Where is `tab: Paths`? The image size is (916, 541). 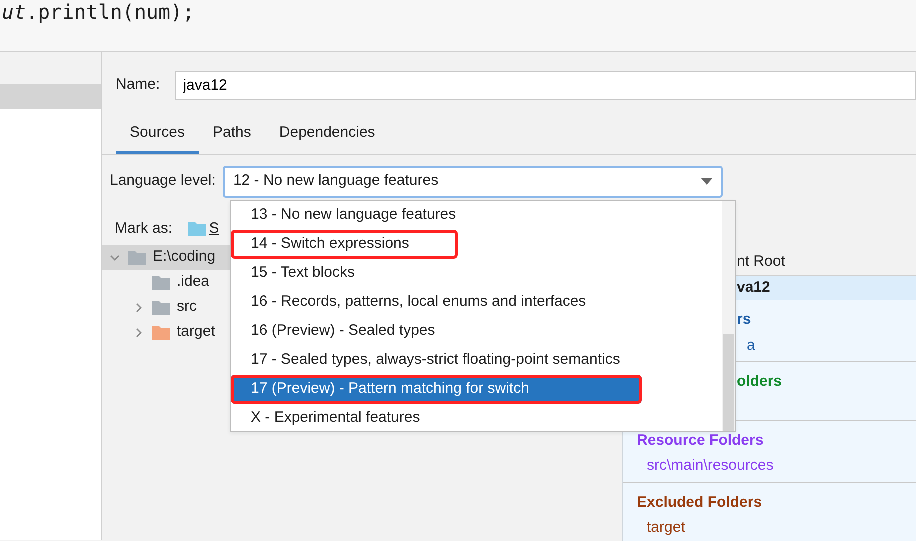
tab: Paths is located at coordinates (232, 136).